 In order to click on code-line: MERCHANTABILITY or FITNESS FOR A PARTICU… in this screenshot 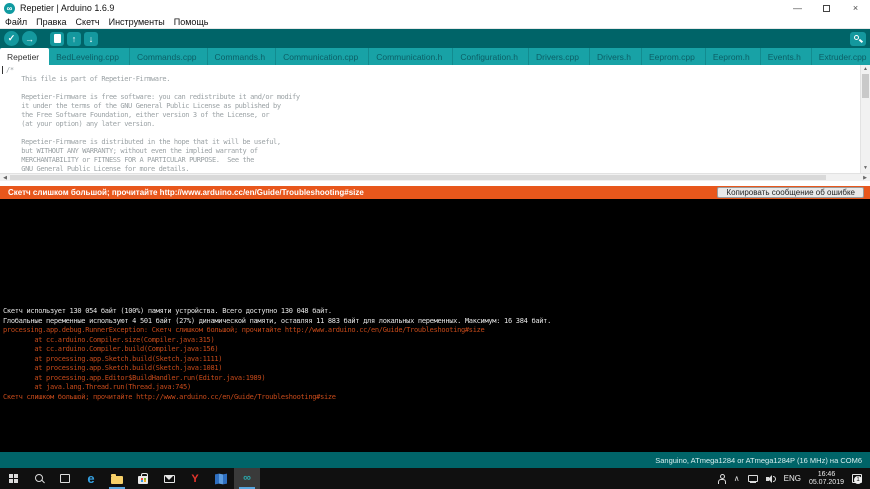, I will do `click(130, 160)`.